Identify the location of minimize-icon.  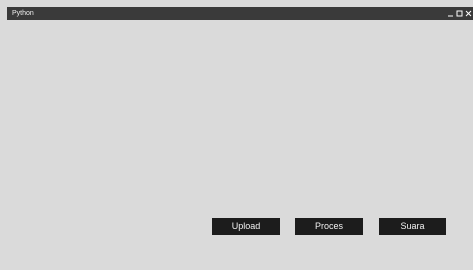
(450, 16).